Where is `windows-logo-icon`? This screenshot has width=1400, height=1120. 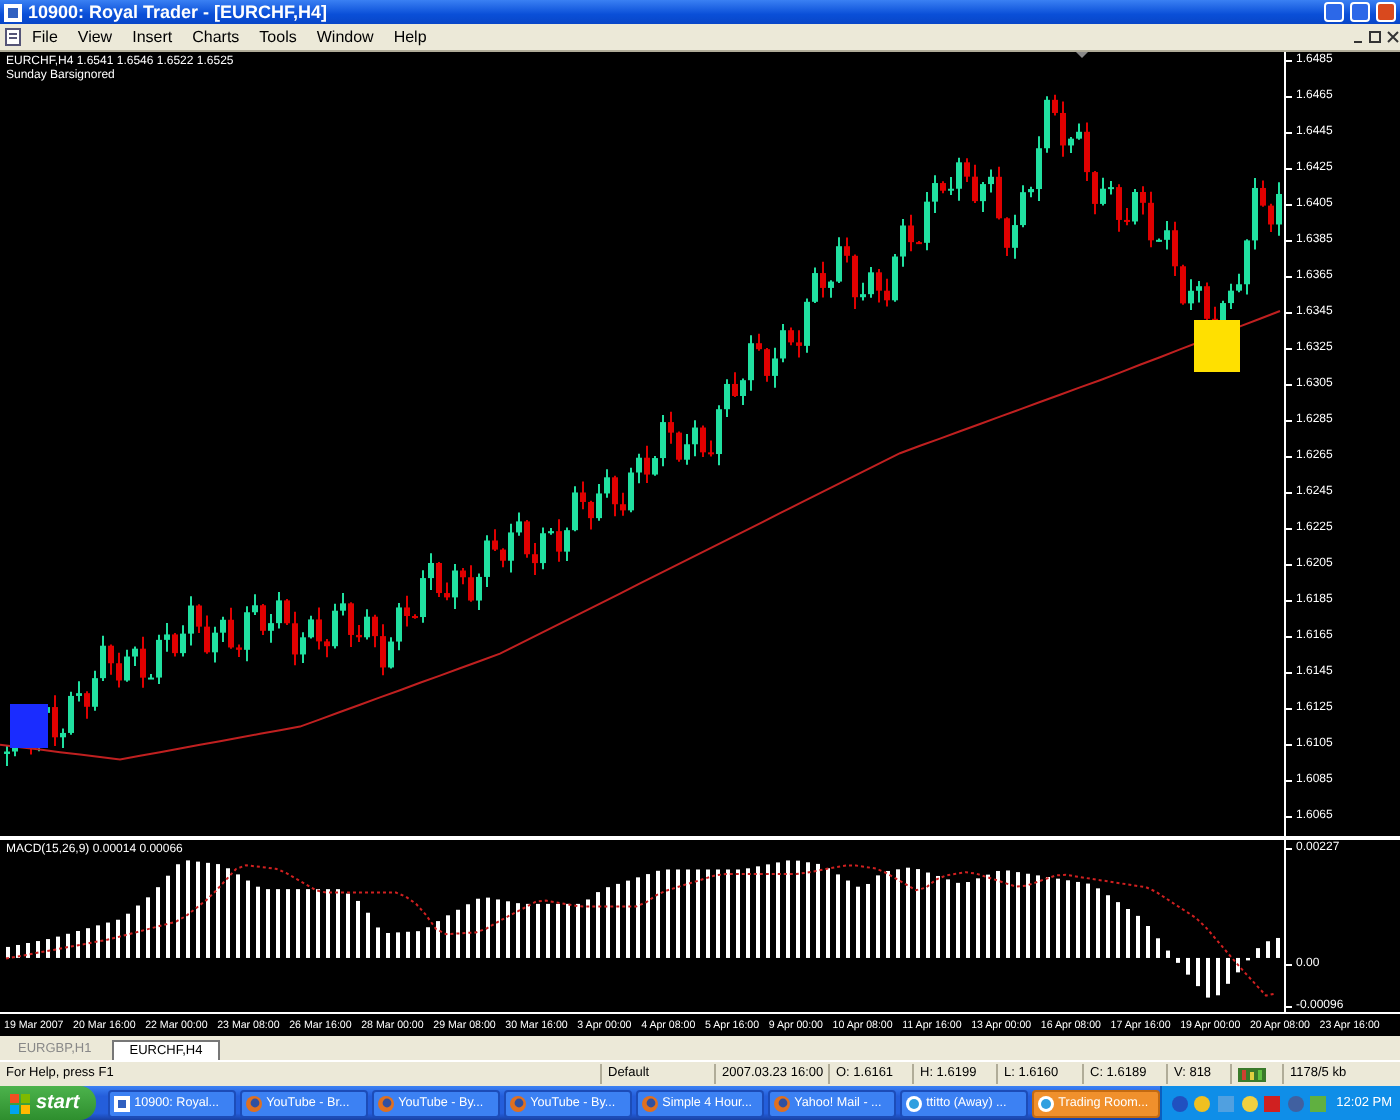
windows-logo-icon is located at coordinates (20, 1103).